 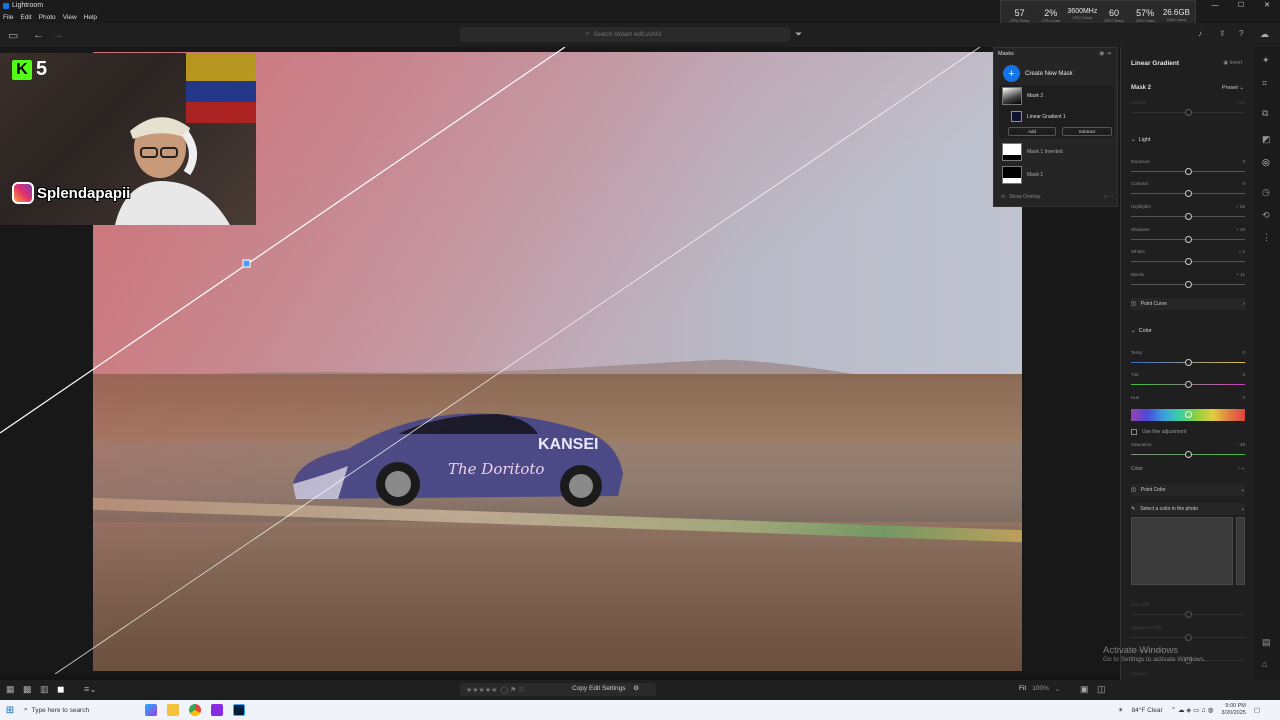 What do you see at coordinates (1101, 689) in the screenshot?
I see `before-after-icon: ◫` at bounding box center [1101, 689].